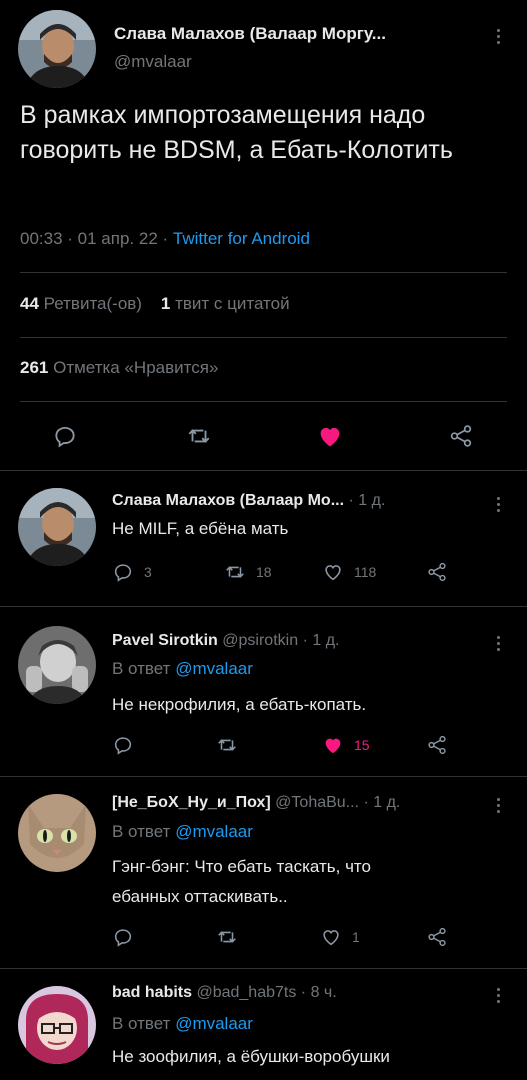  I want to click on reply-author-name: Pavel Sirotkin, so click(165, 640).